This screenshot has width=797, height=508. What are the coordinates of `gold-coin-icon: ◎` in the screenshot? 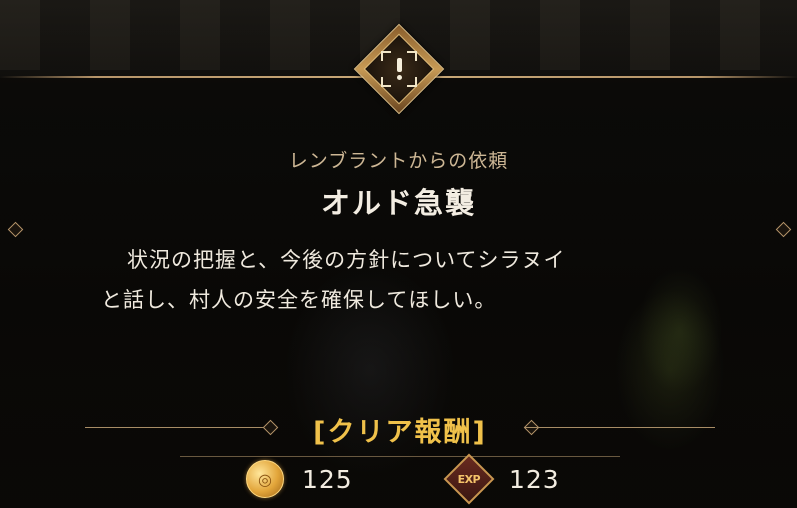 It's located at (265, 479).